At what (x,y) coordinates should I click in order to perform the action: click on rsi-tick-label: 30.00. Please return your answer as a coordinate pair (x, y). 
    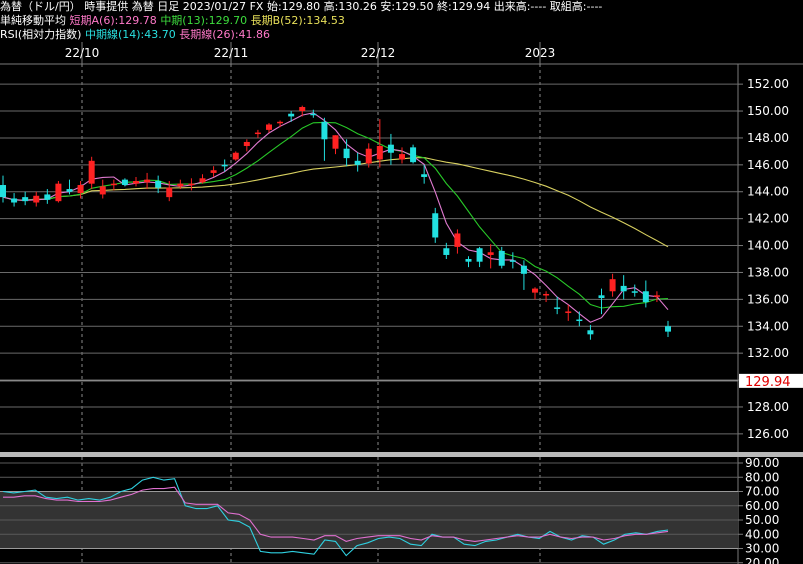
    Looking at the image, I should click on (762, 549).